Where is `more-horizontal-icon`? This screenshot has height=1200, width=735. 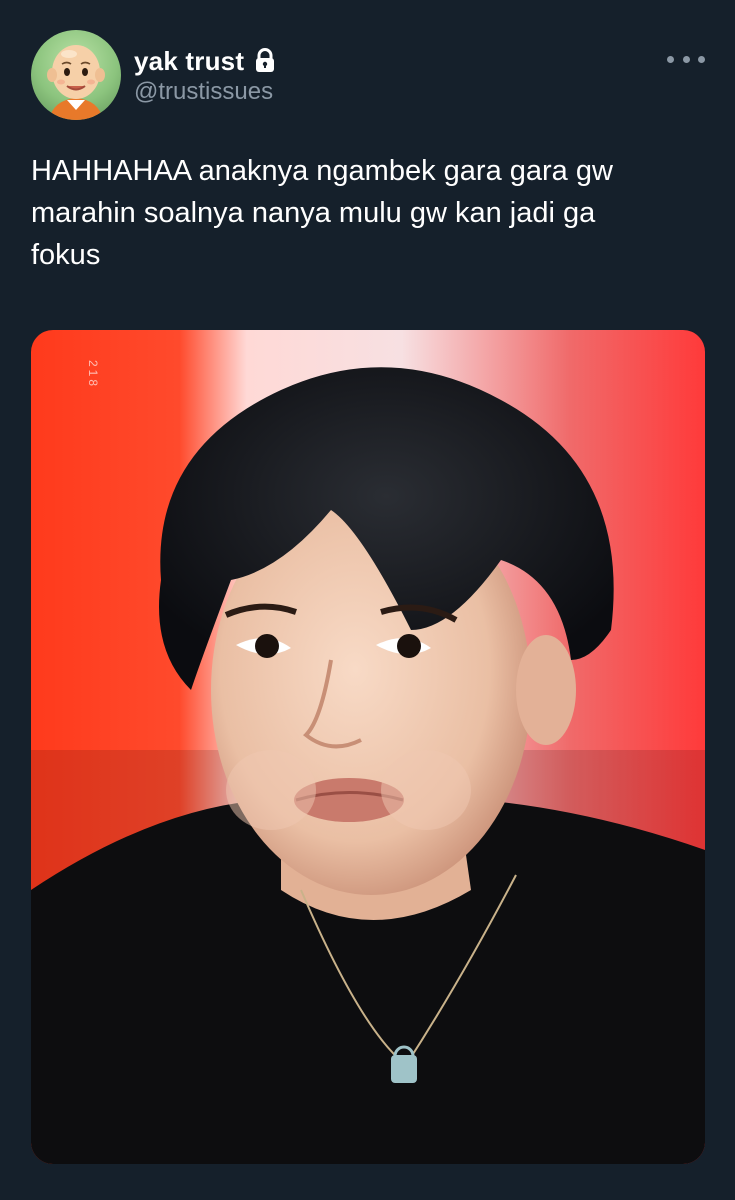
more-horizontal-icon is located at coordinates (670, 59).